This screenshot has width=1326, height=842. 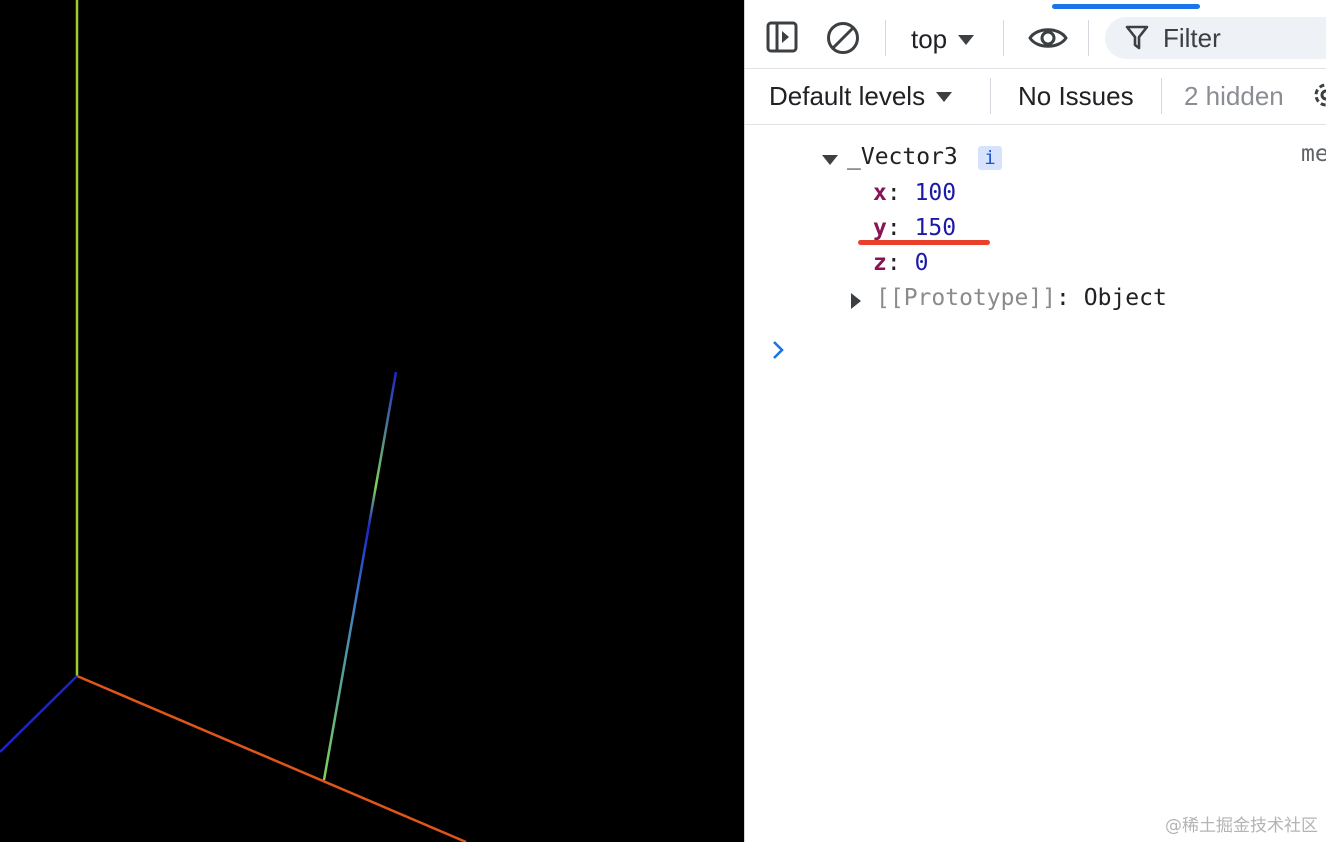 I want to click on property-value: 150, so click(x=935, y=228).